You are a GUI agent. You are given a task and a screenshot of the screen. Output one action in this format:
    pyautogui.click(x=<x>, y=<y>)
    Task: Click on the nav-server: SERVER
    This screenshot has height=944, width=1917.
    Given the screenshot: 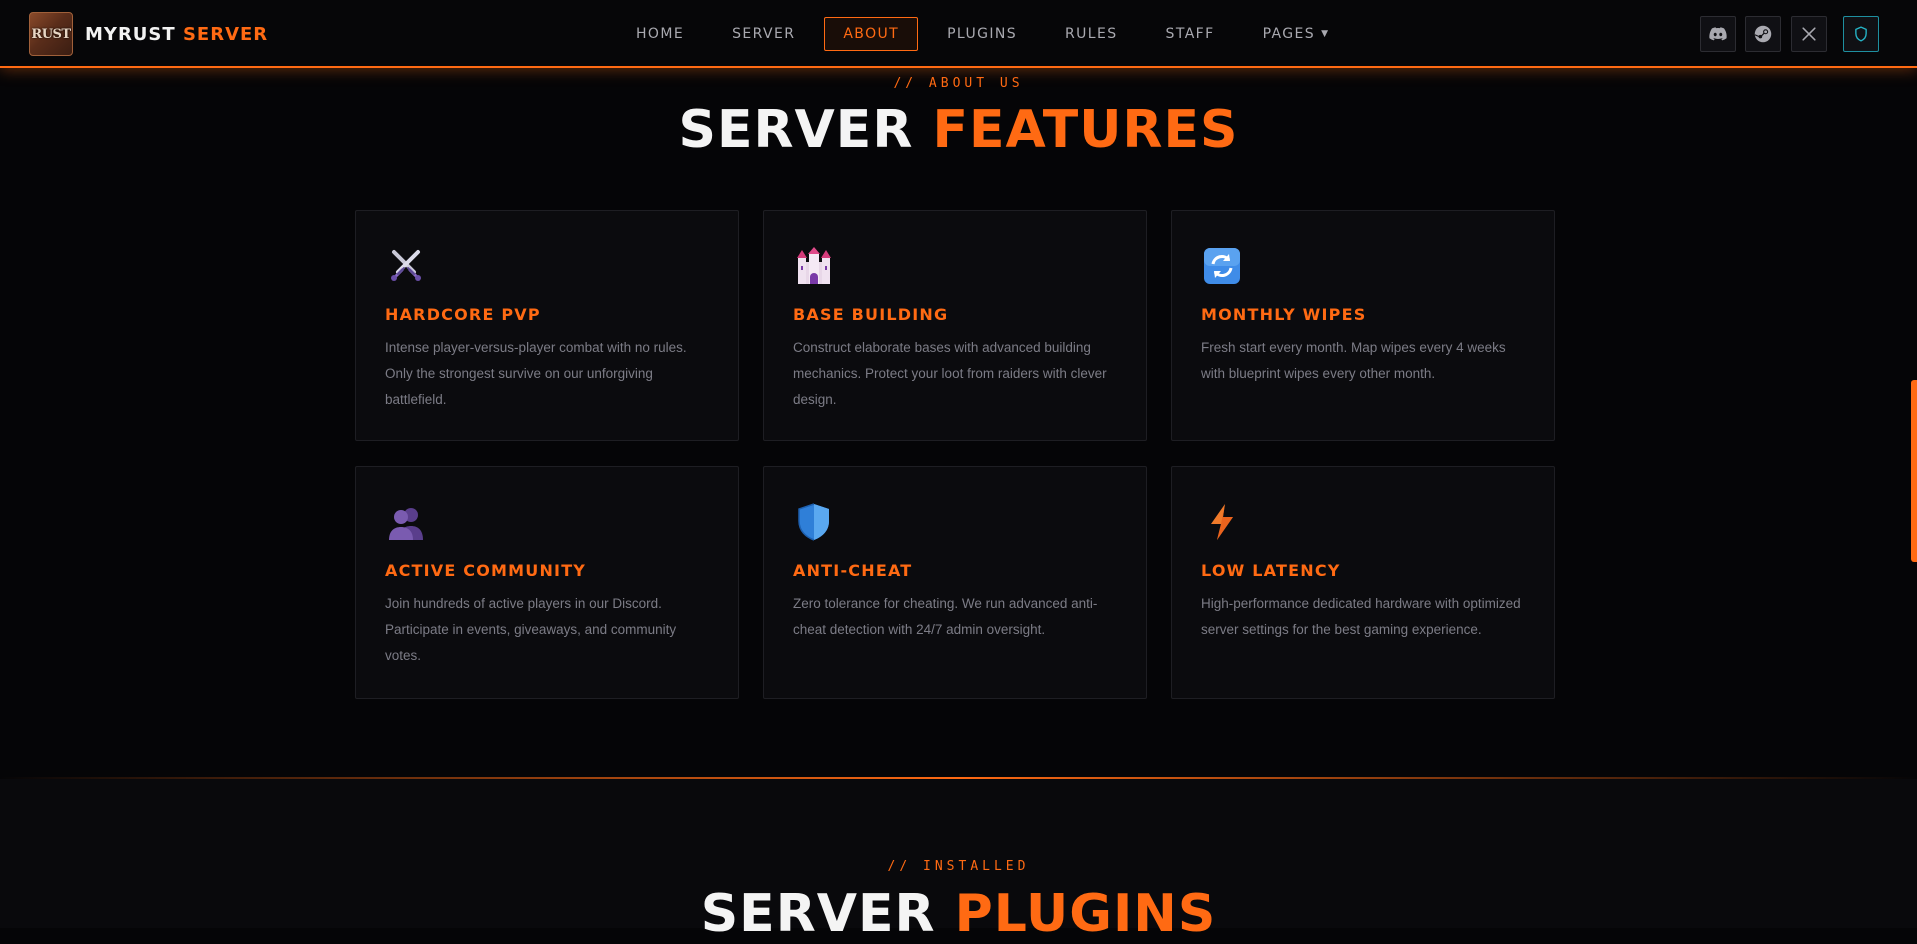 What is the action you would take?
    pyautogui.click(x=763, y=34)
    